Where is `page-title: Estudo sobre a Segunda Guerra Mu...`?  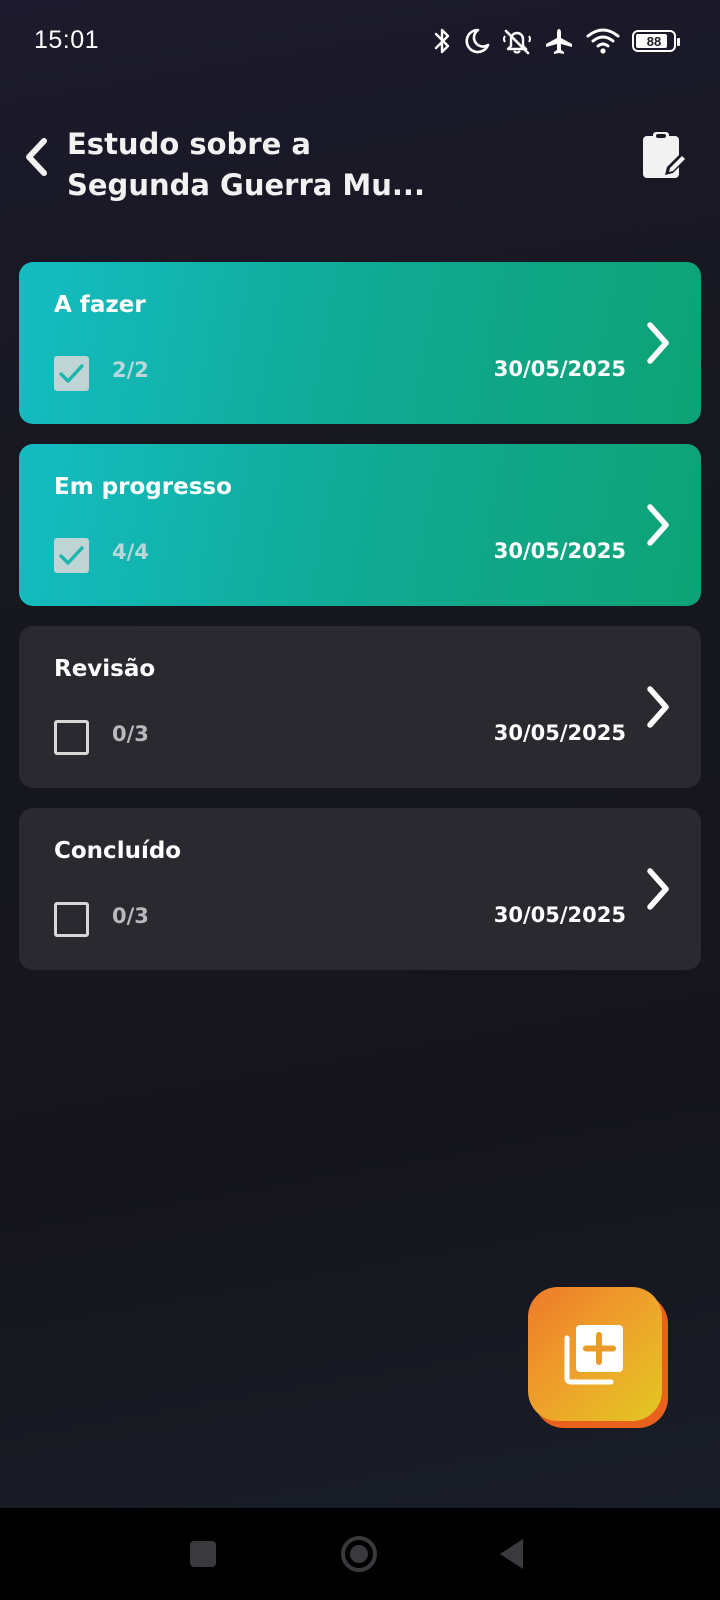
page-title: Estudo sobre a Segunda Guerra Mu... is located at coordinates (327, 165).